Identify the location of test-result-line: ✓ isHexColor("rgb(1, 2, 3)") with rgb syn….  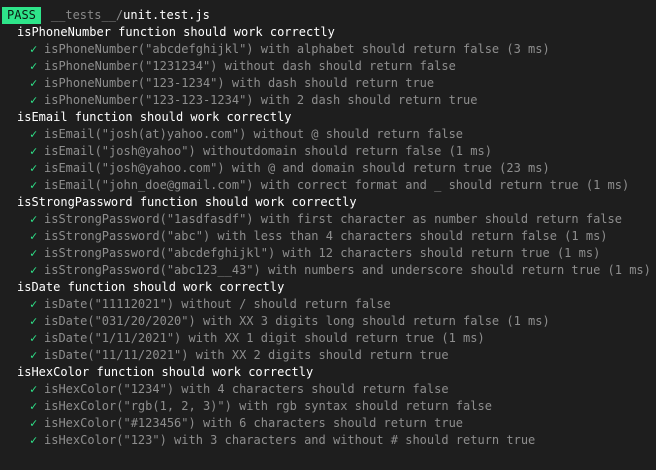
(343, 406).